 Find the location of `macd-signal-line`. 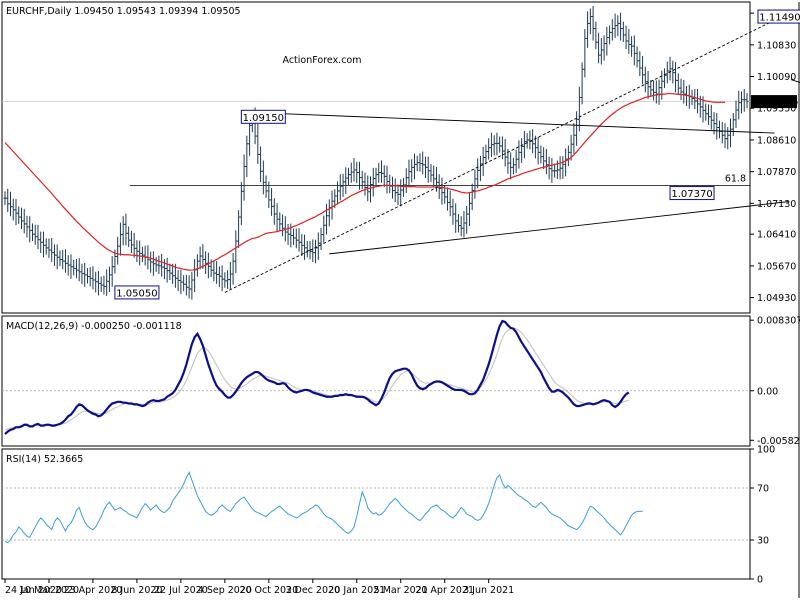

macd-signal-line is located at coordinates (316, 379).